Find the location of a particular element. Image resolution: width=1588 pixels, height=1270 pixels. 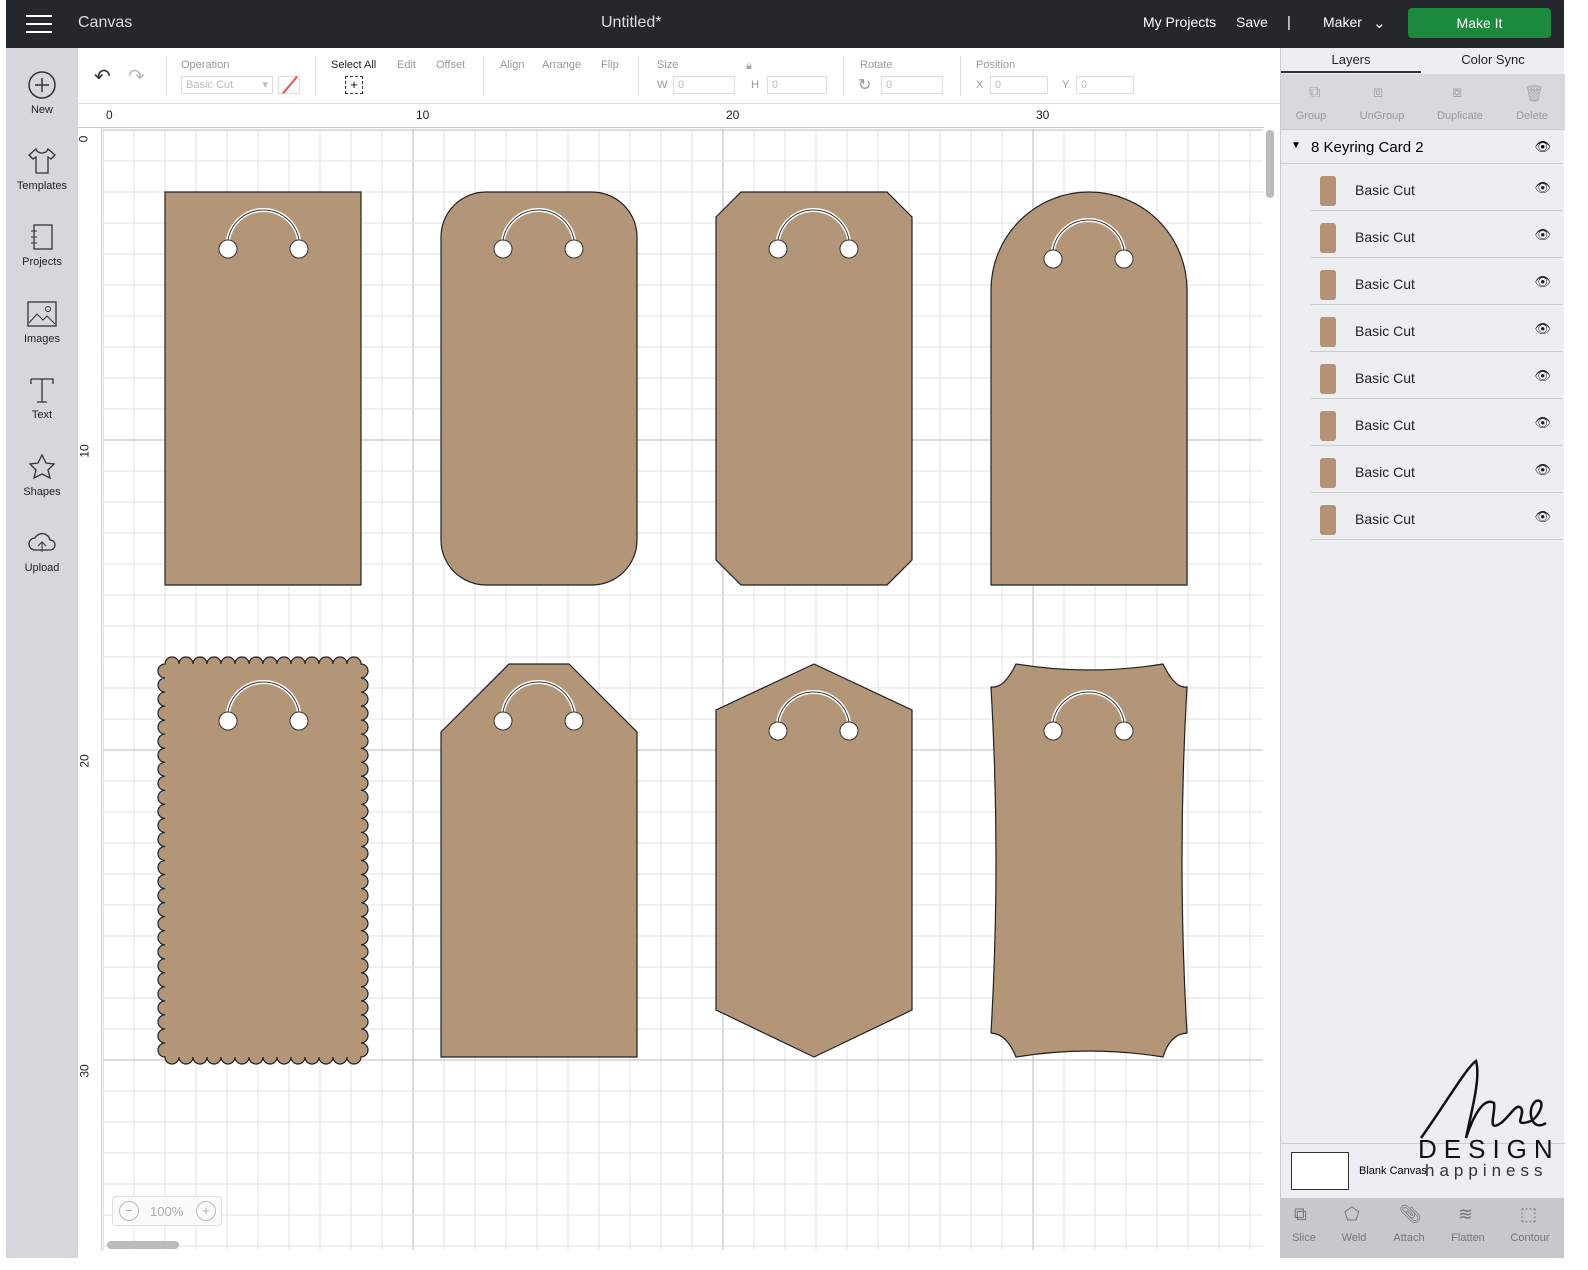

redo-icon: ↷ is located at coordinates (136, 76).